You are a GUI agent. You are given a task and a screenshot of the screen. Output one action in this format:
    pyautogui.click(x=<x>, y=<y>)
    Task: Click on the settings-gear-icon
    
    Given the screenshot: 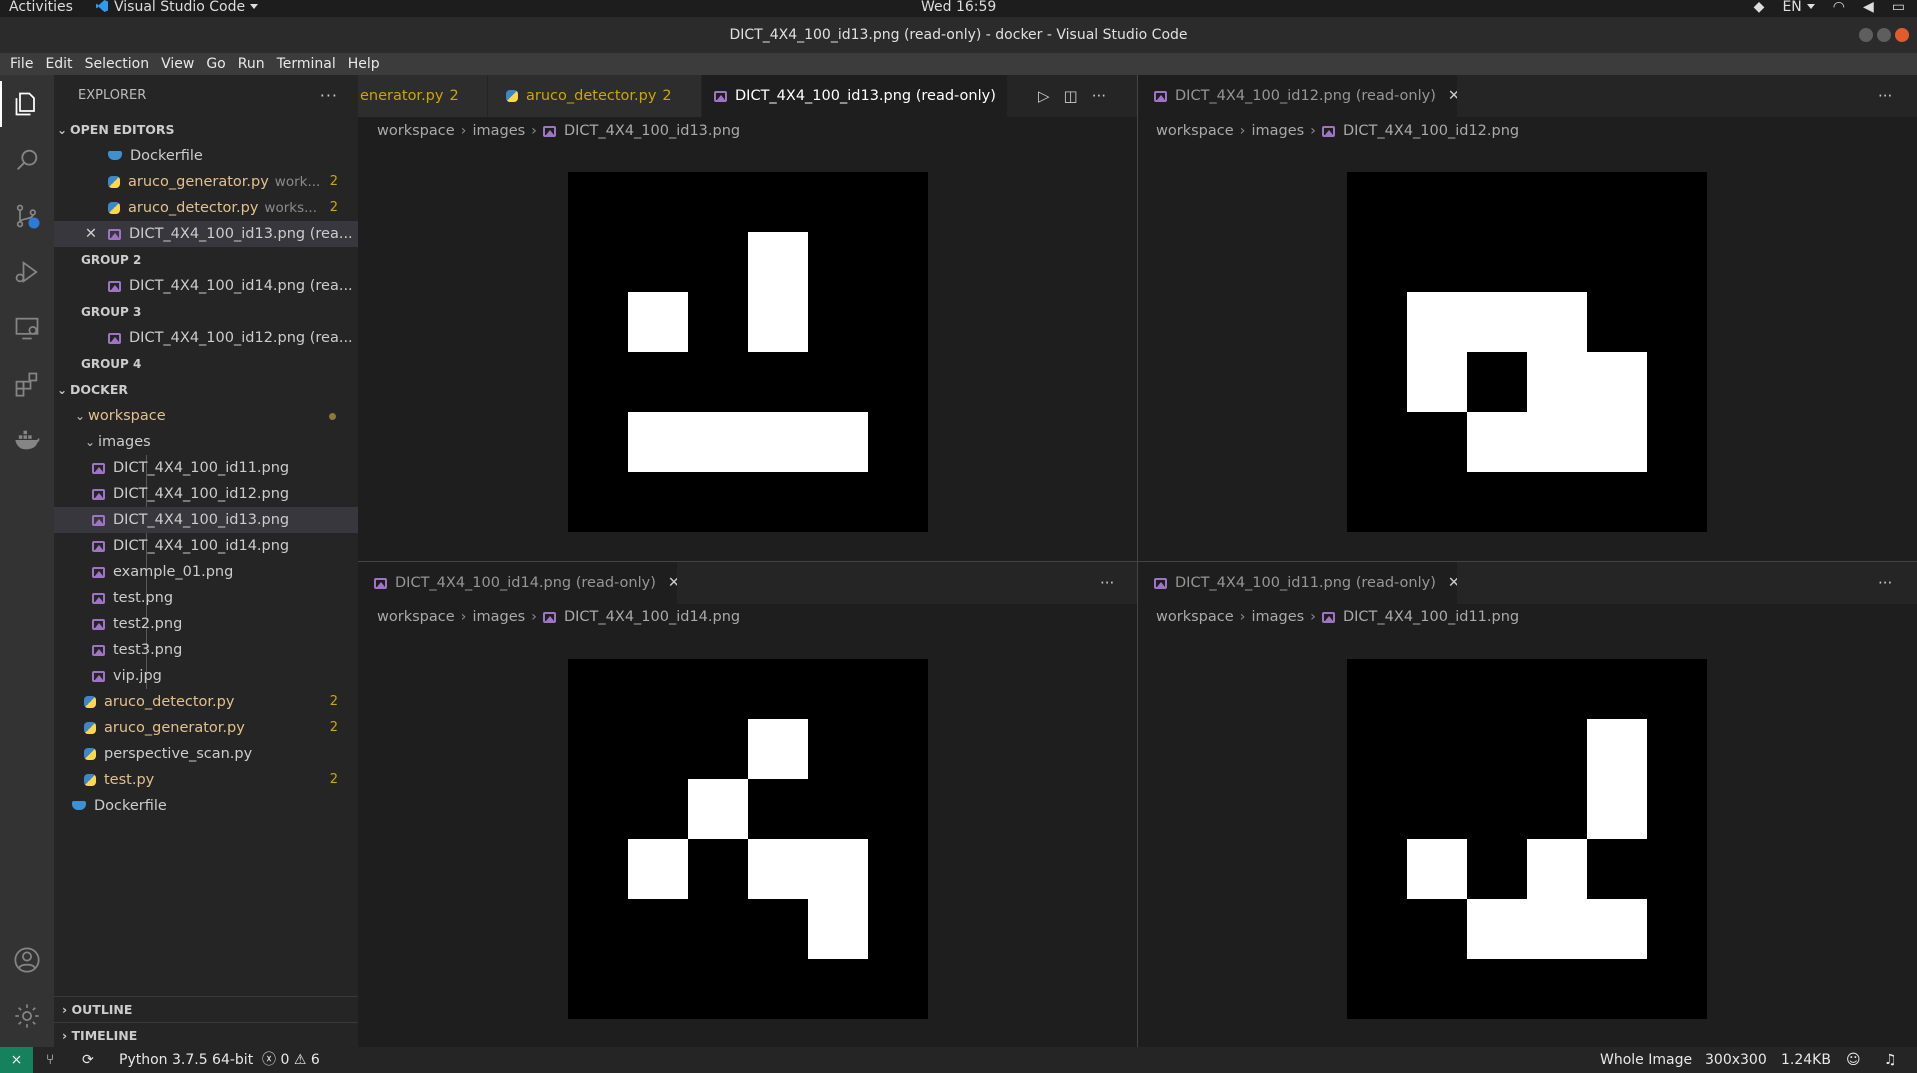 What is the action you would take?
    pyautogui.click(x=27, y=1016)
    